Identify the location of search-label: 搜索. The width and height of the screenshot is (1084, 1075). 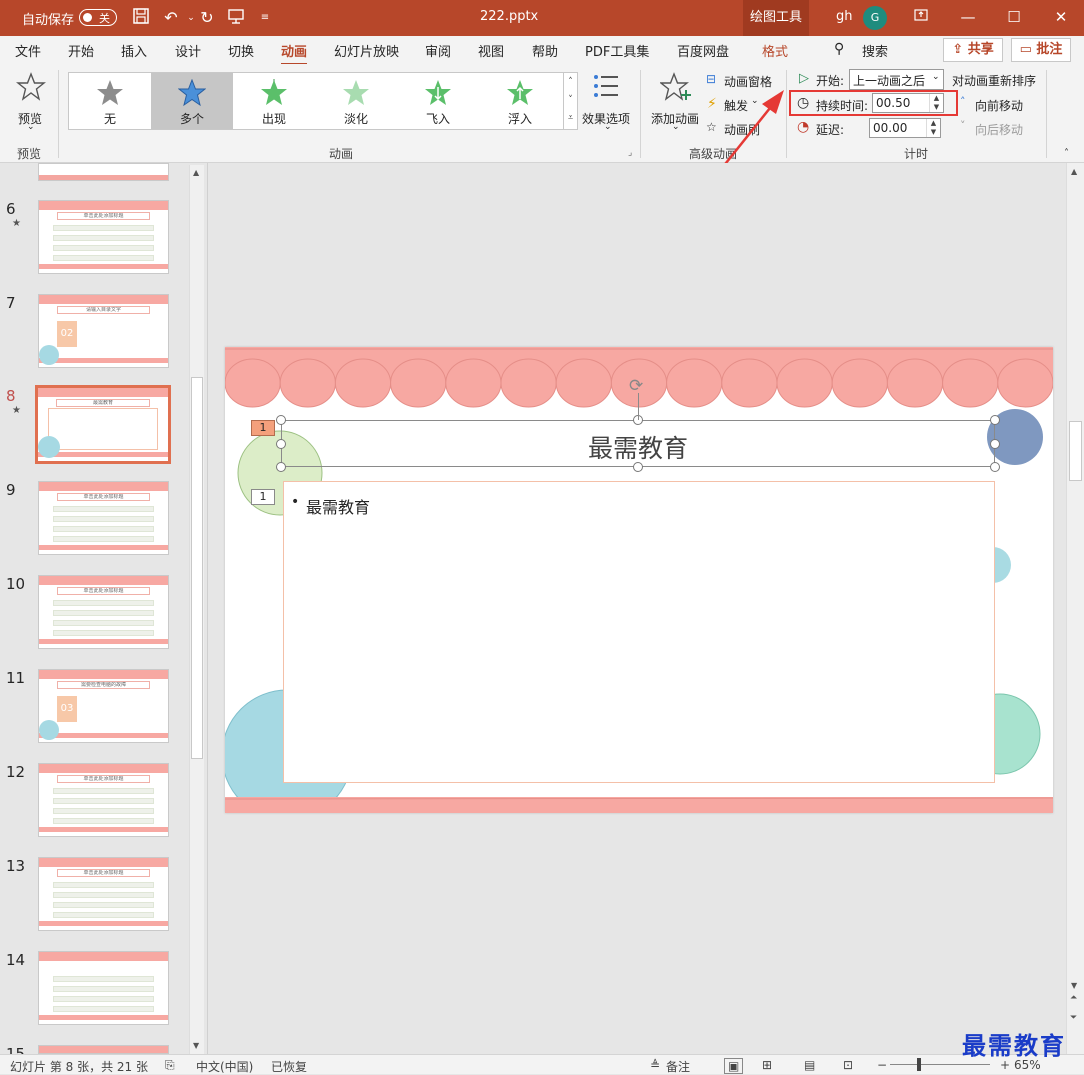
(875, 50).